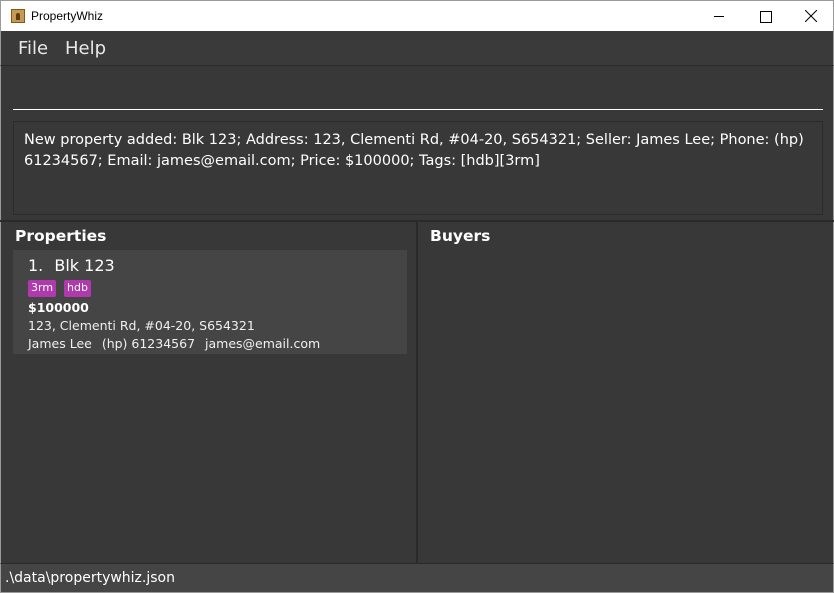 The image size is (834, 593). What do you see at coordinates (85, 48) in the screenshot?
I see `menu-help: Help` at bounding box center [85, 48].